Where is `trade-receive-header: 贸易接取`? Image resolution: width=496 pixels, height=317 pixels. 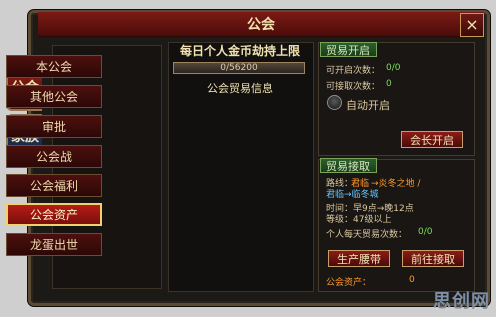 trade-receive-header: 贸易接取 is located at coordinates (348, 165).